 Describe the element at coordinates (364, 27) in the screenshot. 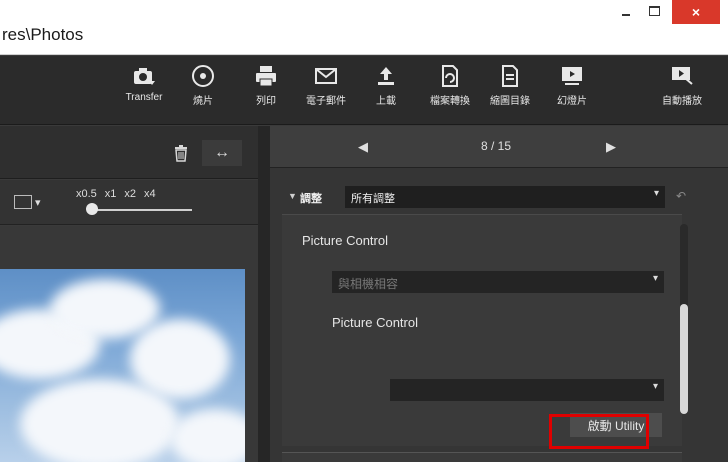

I see `title-bar: res\Photos ×` at that location.